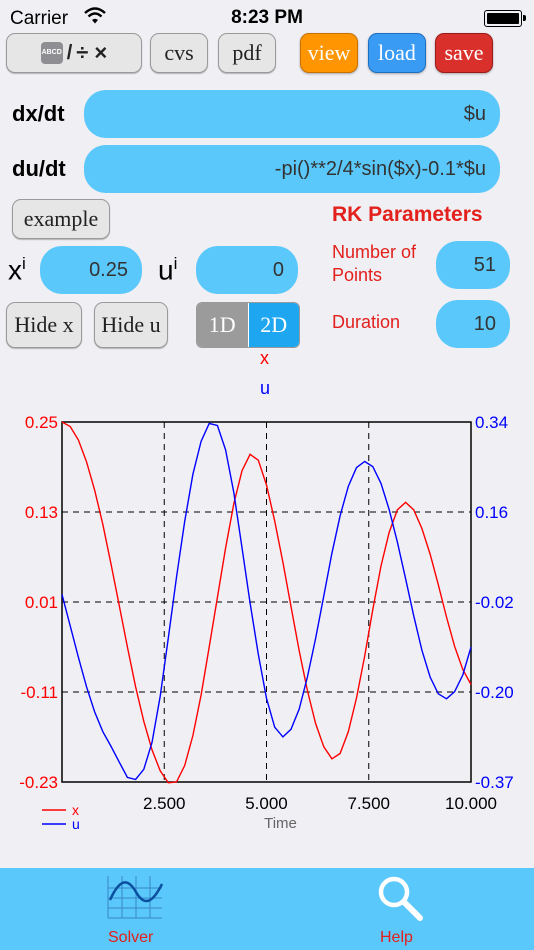  What do you see at coordinates (131, 937) in the screenshot?
I see `tab-solver-label: Solver` at bounding box center [131, 937].